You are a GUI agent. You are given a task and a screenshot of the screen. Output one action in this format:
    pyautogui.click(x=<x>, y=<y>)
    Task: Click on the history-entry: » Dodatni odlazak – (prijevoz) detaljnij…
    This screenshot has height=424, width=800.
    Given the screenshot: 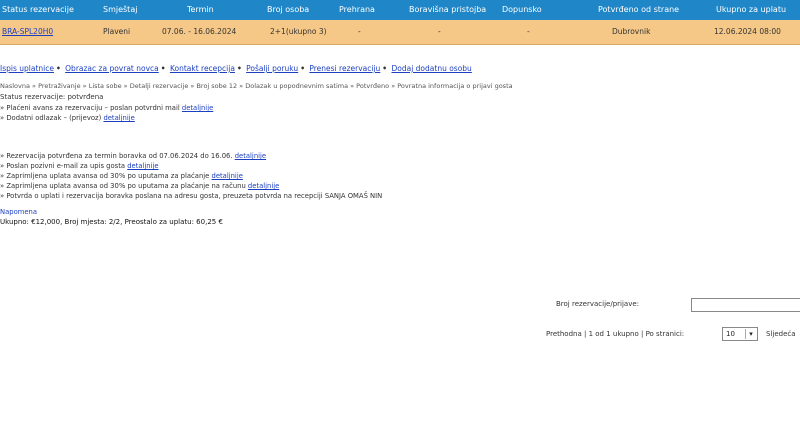 What is the action you would take?
    pyautogui.click(x=67, y=118)
    